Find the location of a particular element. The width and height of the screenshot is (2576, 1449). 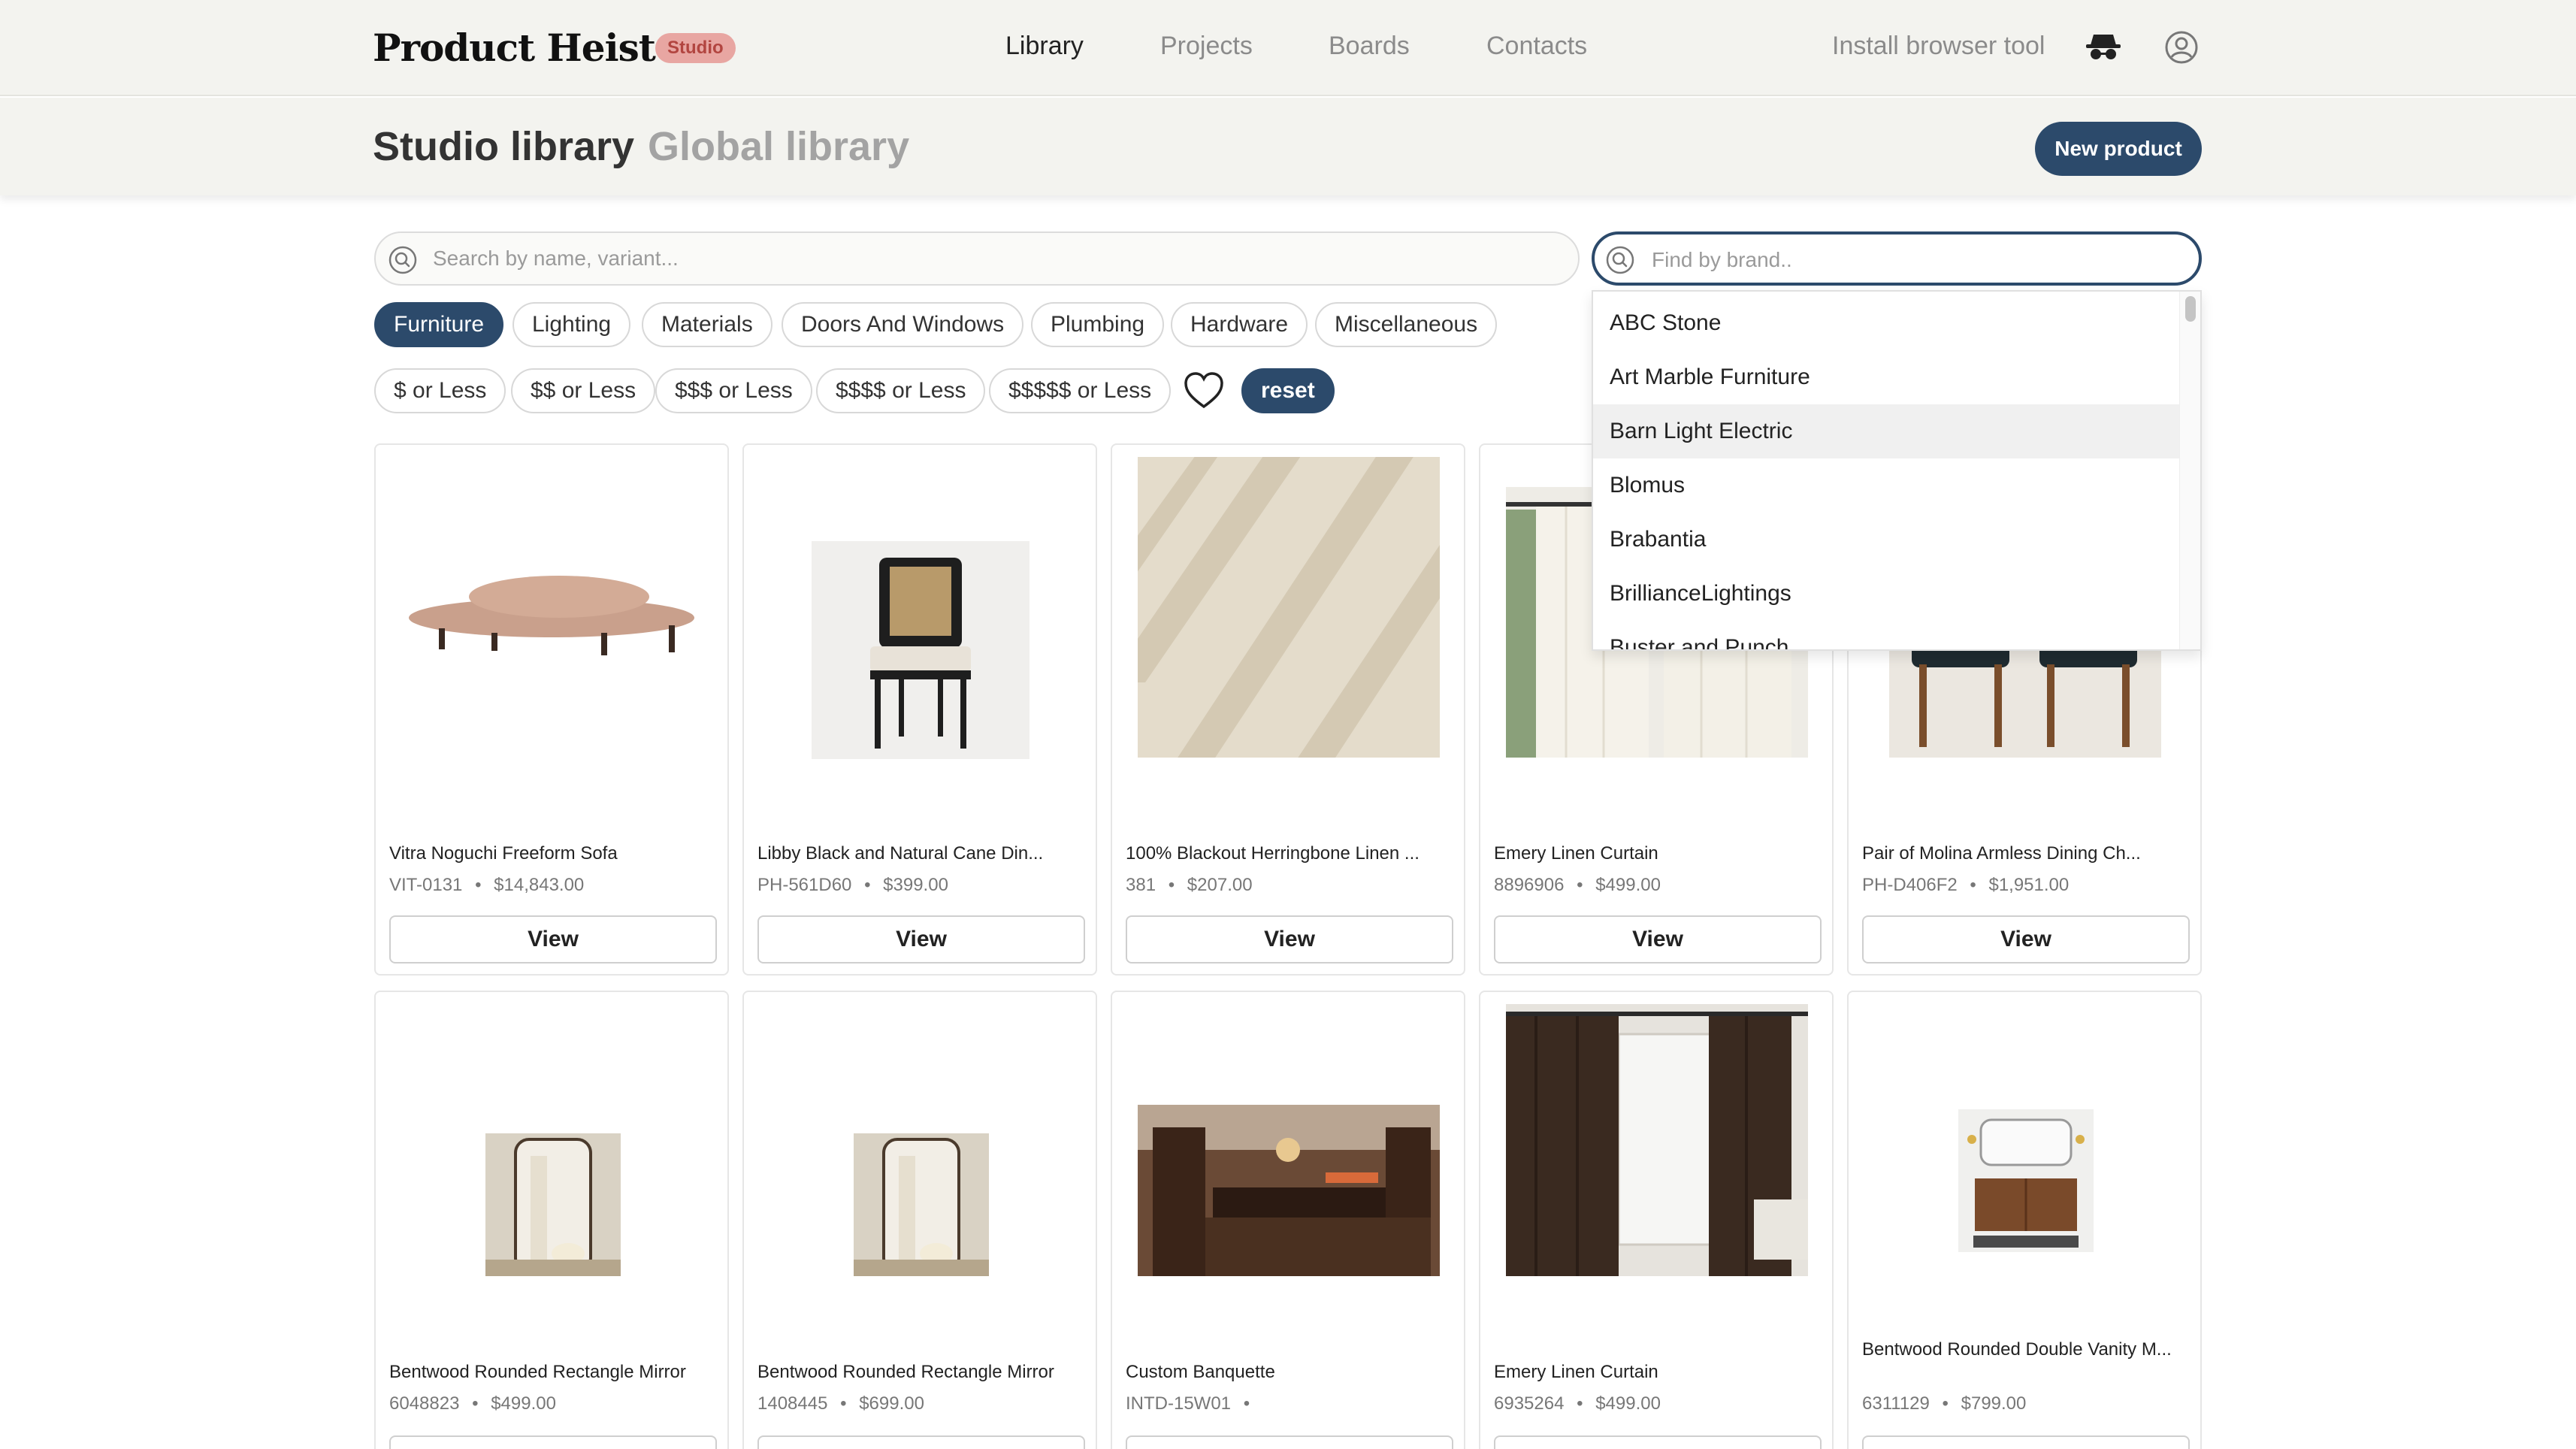

spy-icon is located at coordinates (2103, 46).